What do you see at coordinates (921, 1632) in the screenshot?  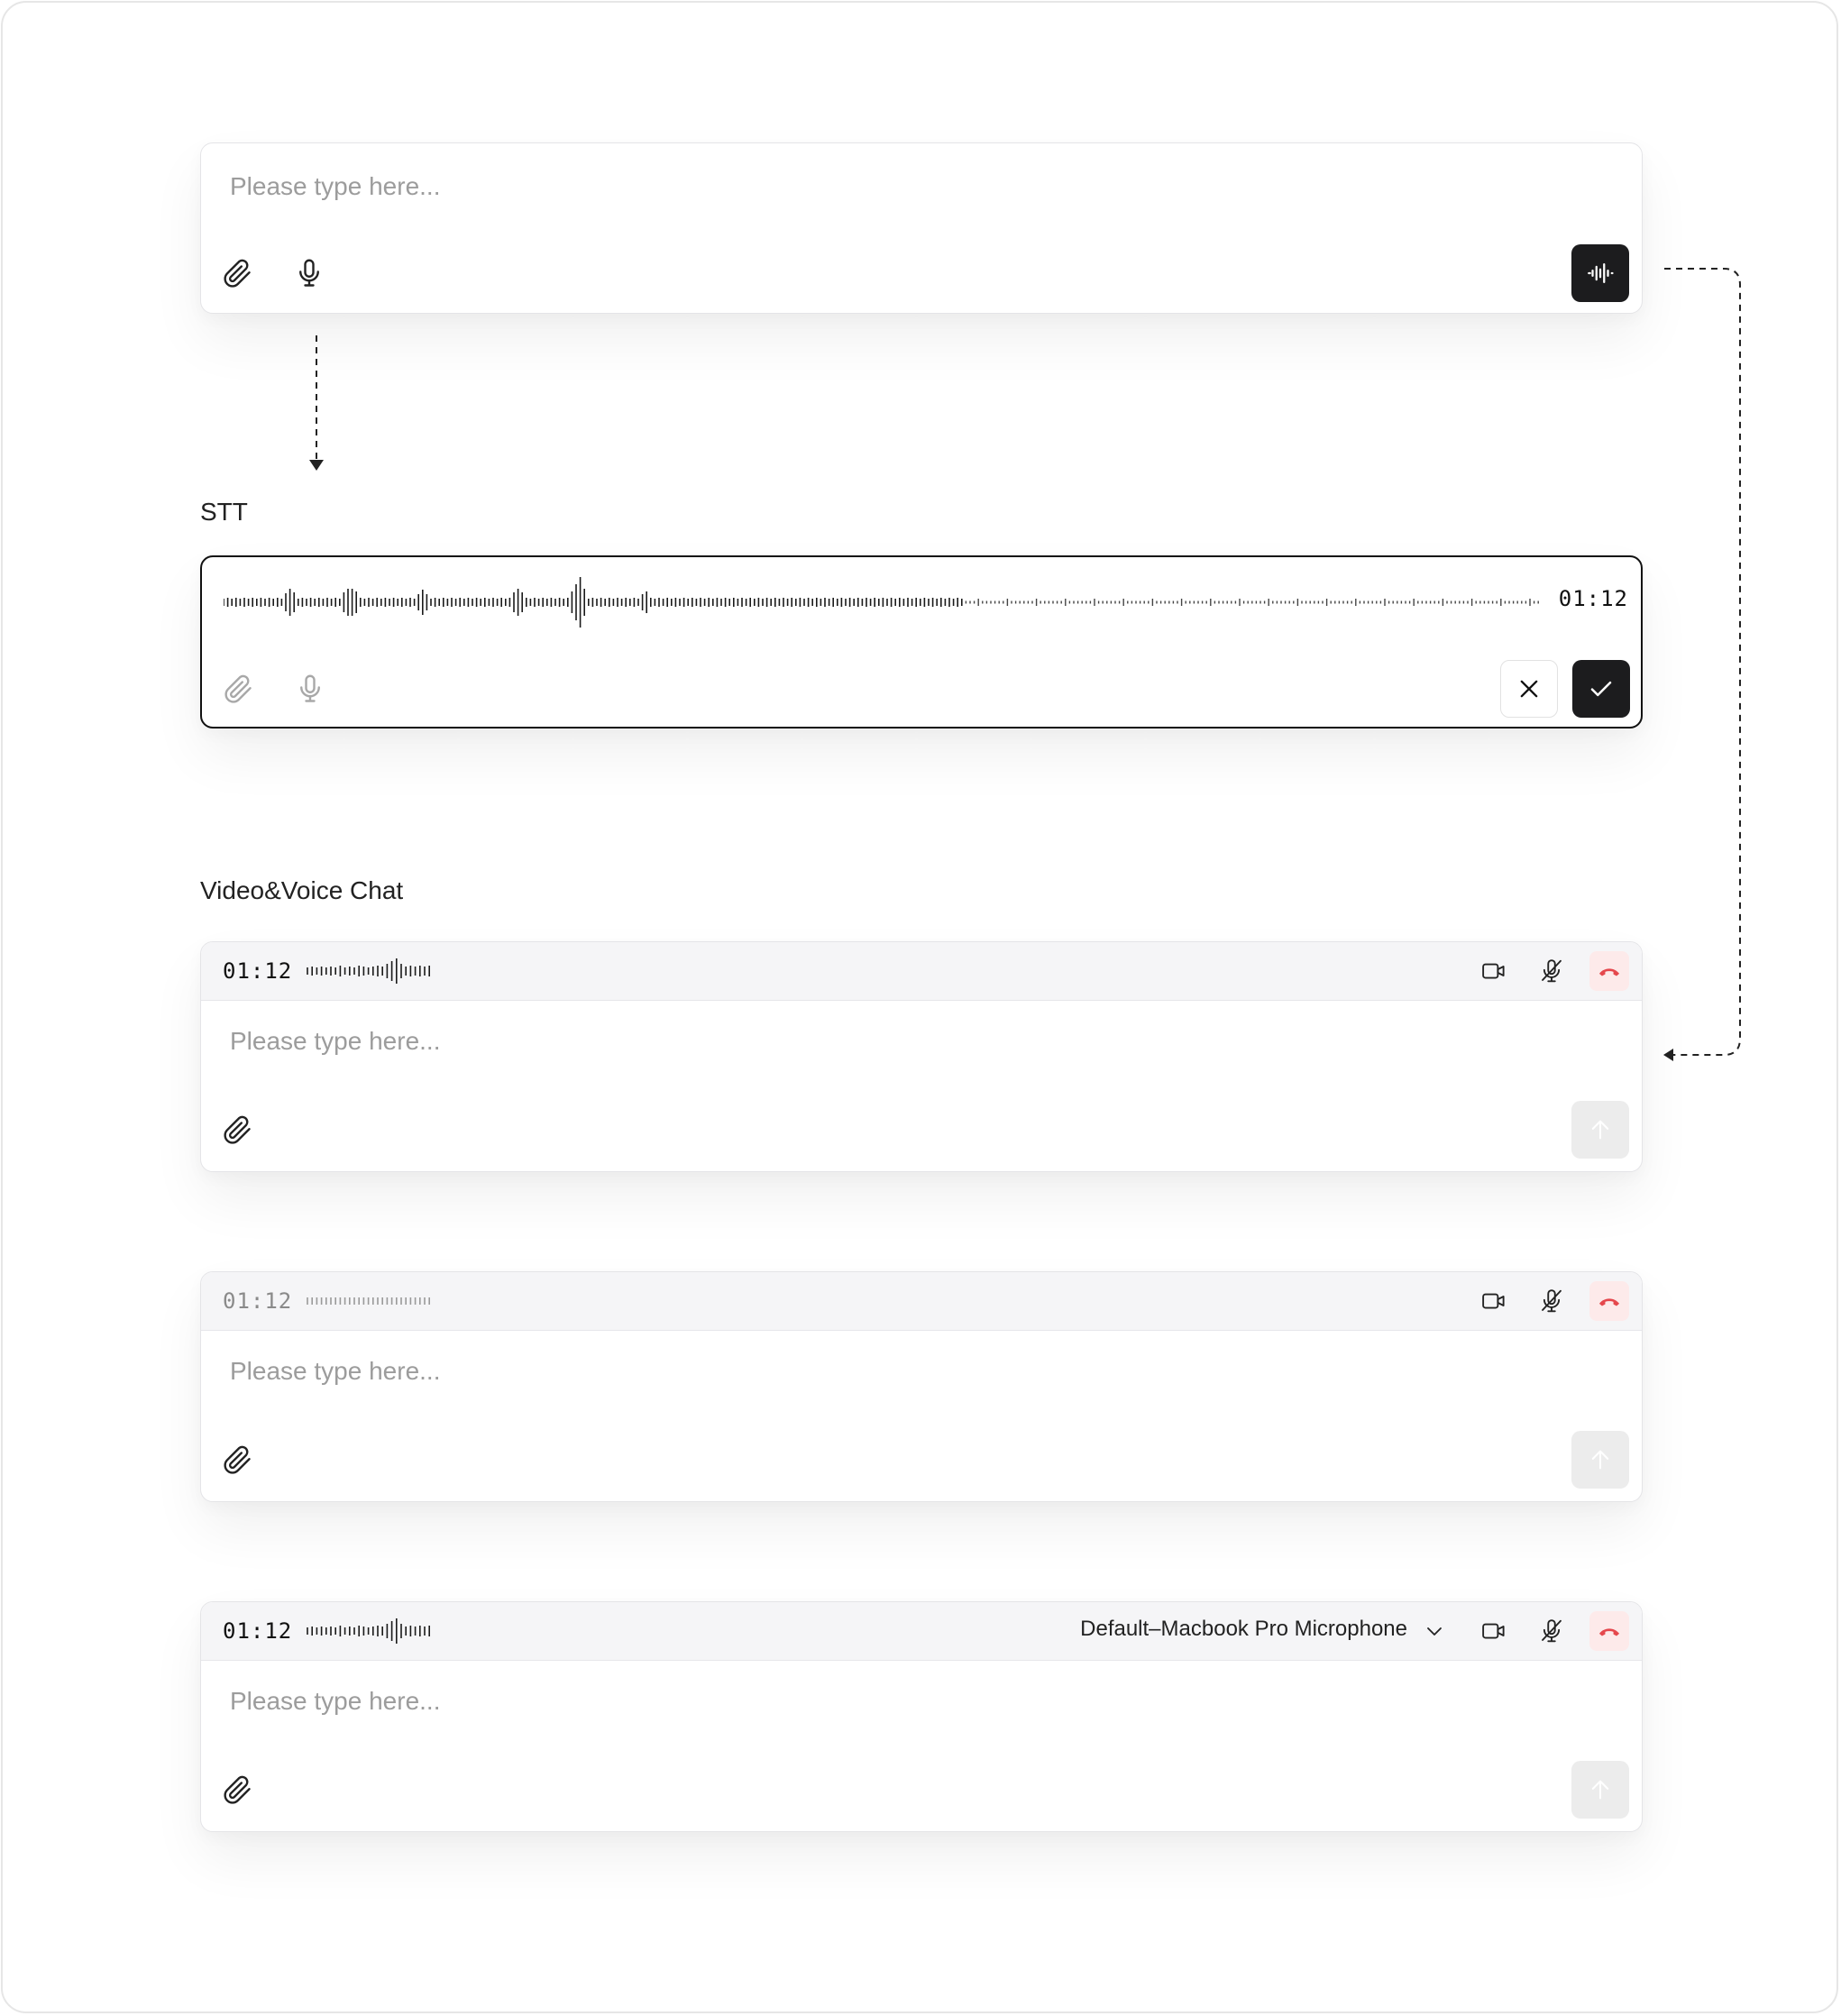 I see `call-status-bar: 01:12 Default–Macbook Pro Microphone` at bounding box center [921, 1632].